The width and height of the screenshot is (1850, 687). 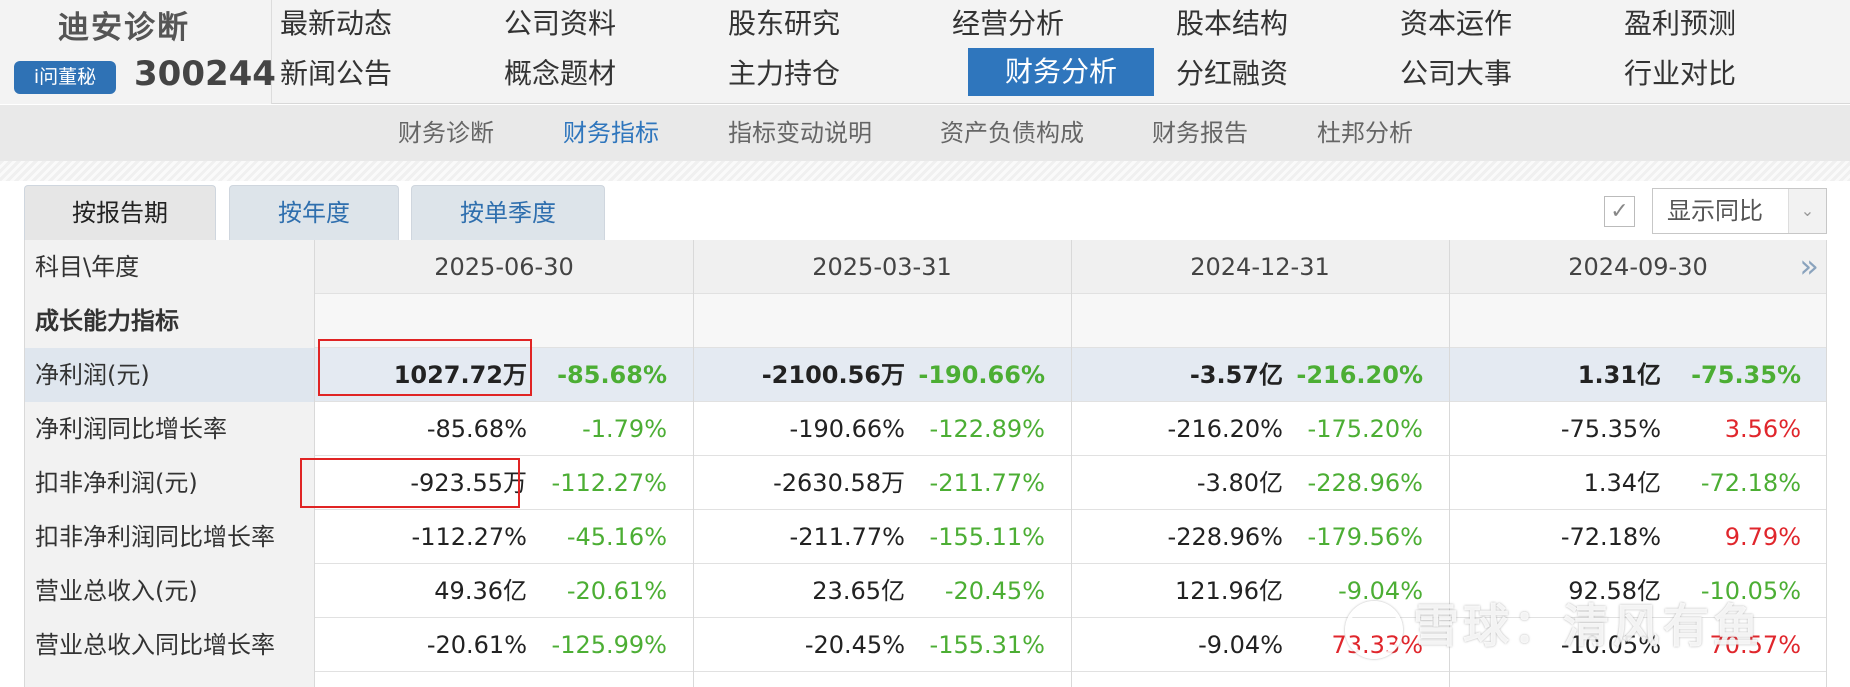 I want to click on nav-item-financial-analysis: 财务分析, so click(x=1061, y=72).